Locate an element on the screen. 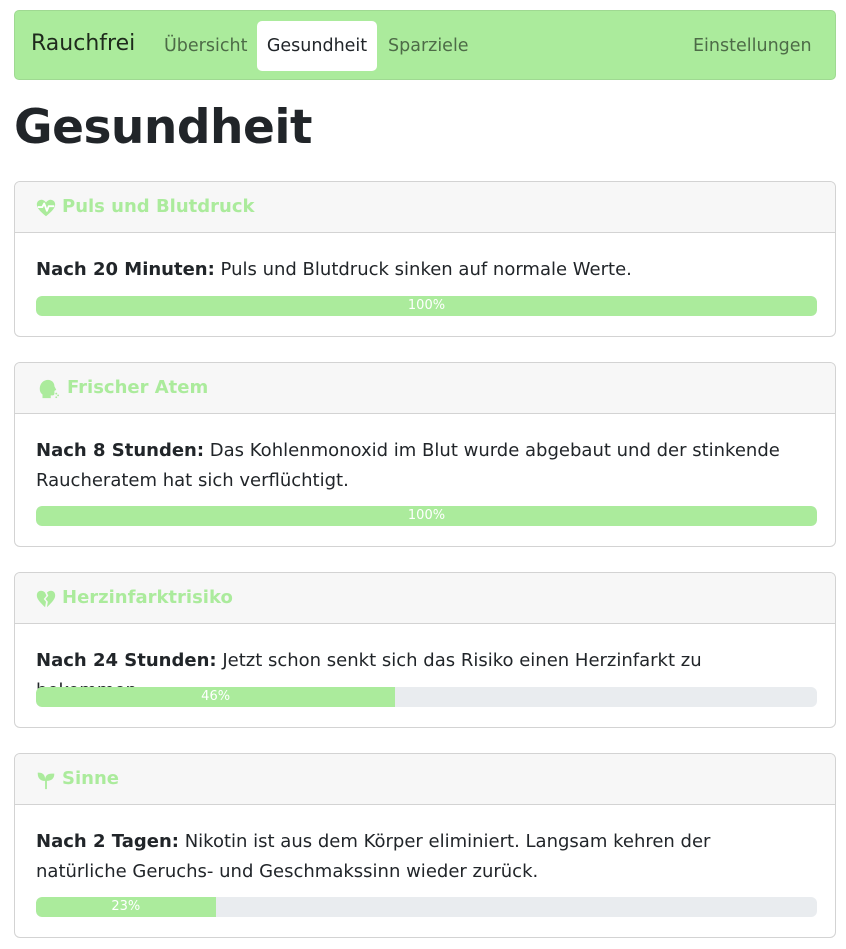  progress-bar: 46% is located at coordinates (216, 697).